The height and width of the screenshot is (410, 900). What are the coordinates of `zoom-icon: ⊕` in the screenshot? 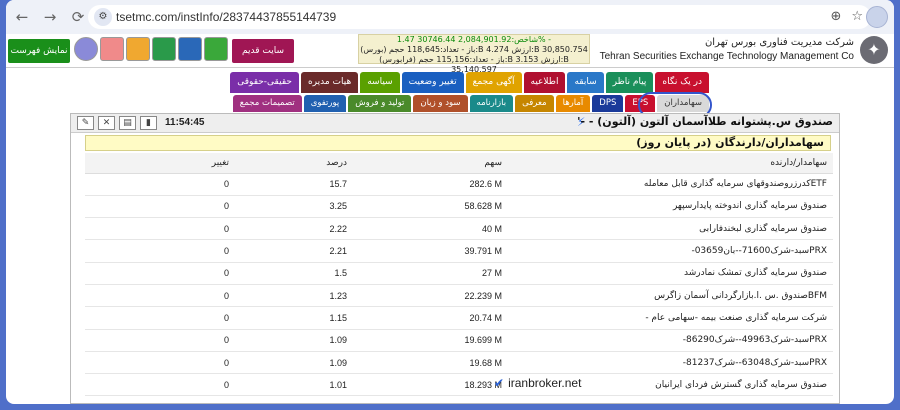 It's located at (835, 16).